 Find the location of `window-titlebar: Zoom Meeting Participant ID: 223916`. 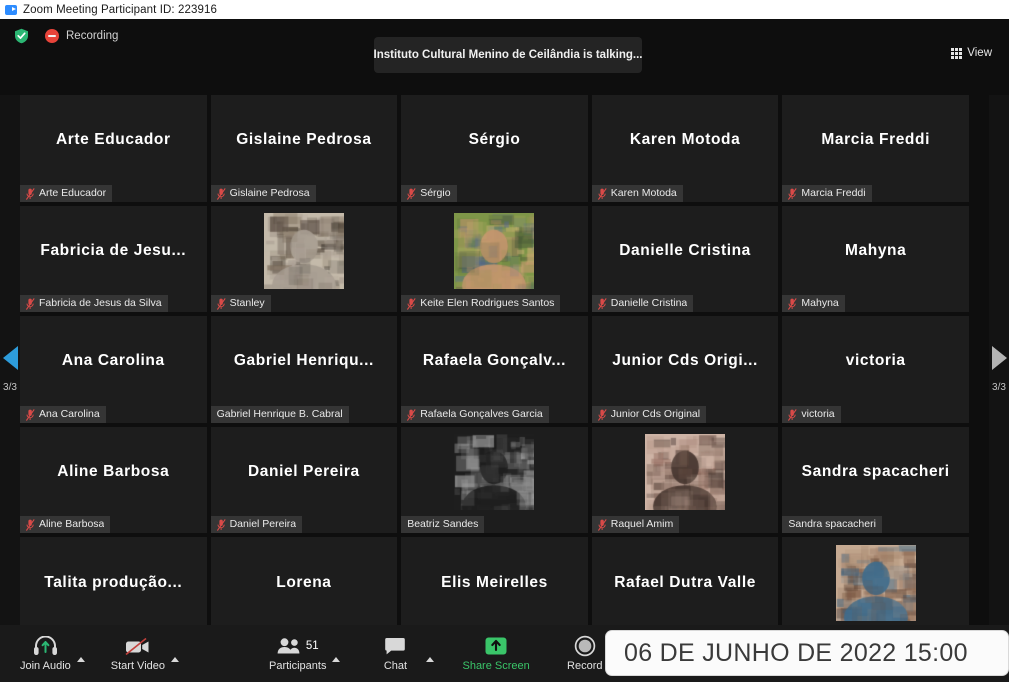

window-titlebar: Zoom Meeting Participant ID: 223916 is located at coordinates (504, 9).